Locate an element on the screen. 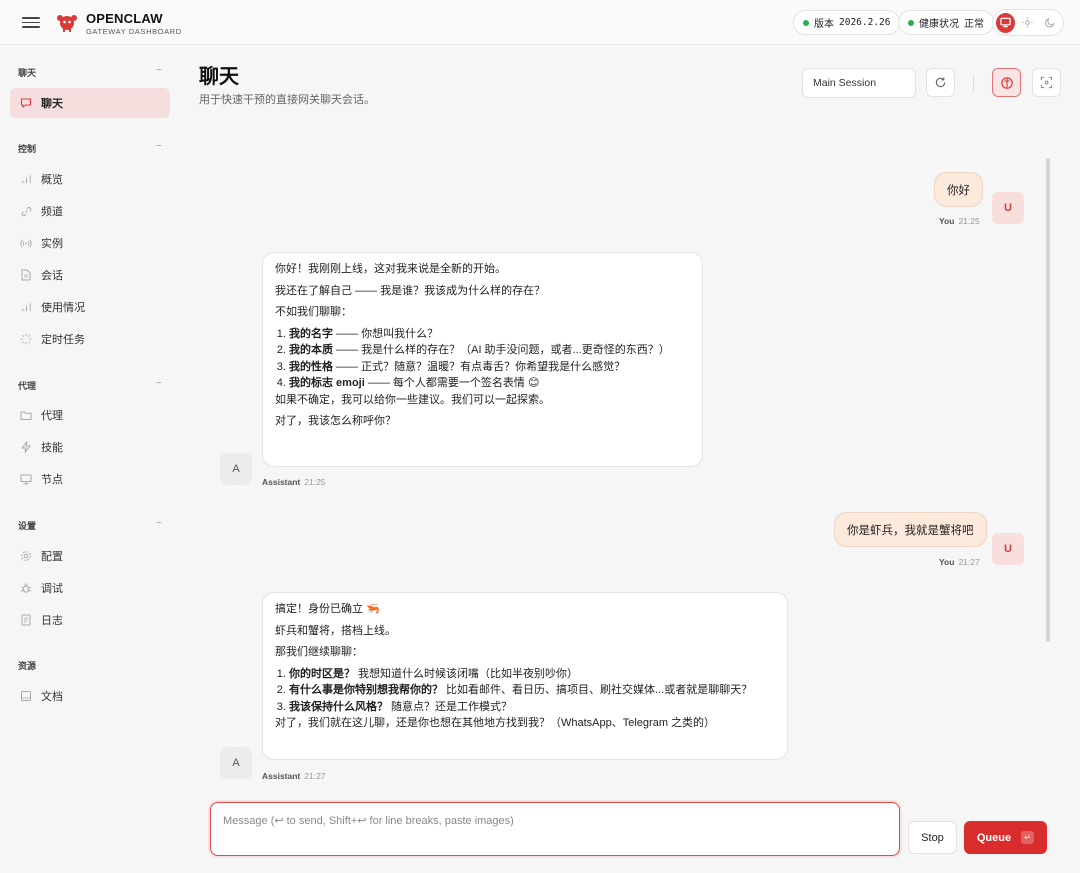  message-sender: Assistant is located at coordinates (281, 482).